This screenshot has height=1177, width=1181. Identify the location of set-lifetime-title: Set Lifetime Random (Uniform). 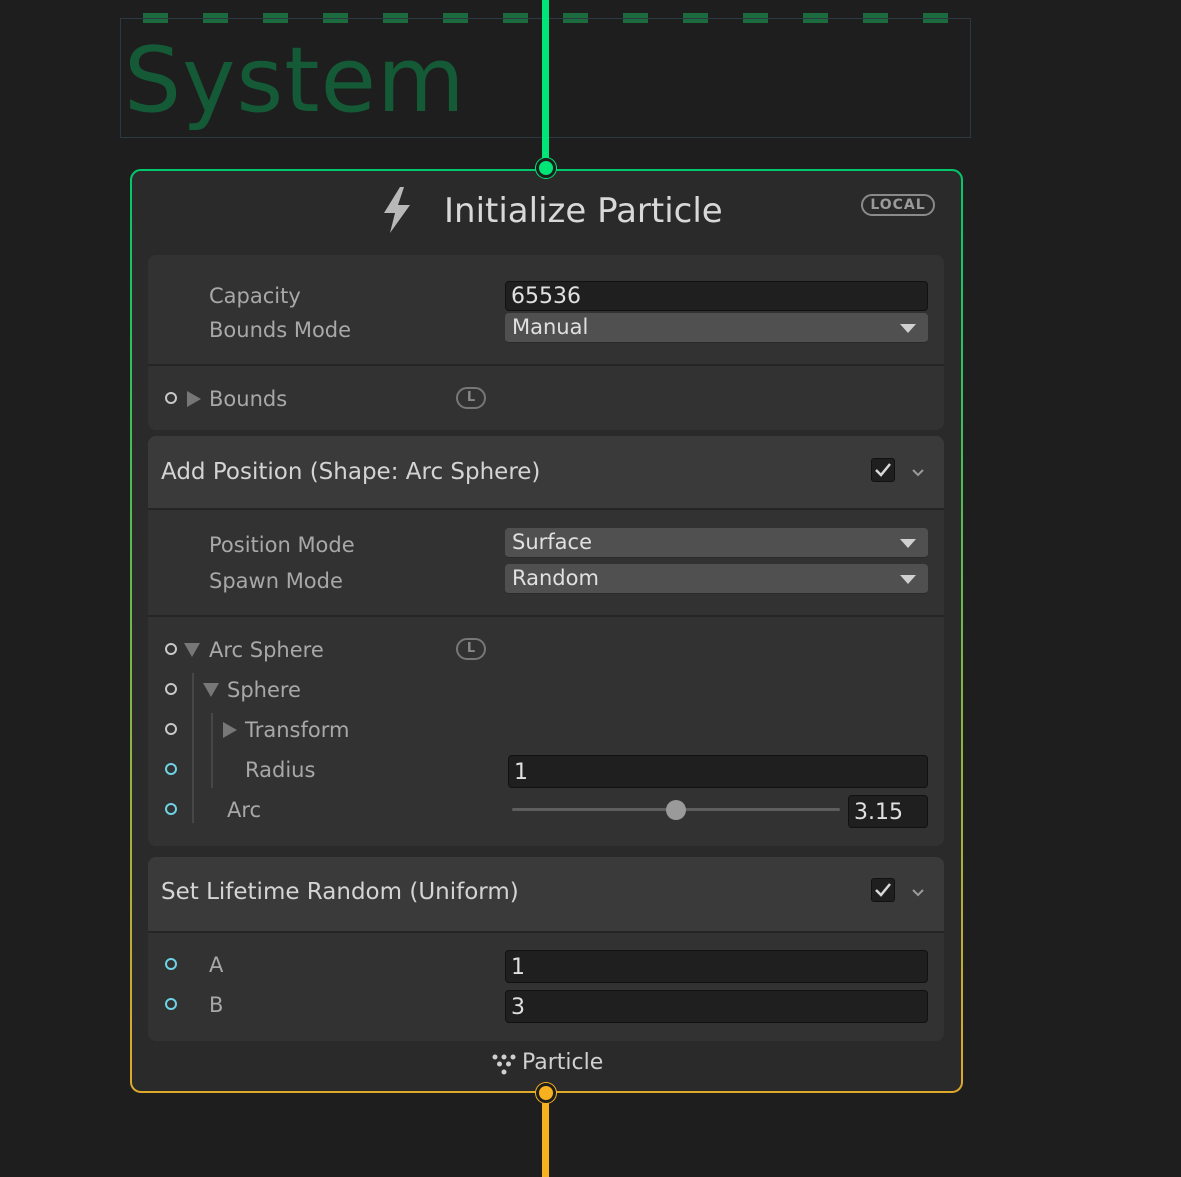
(340, 892).